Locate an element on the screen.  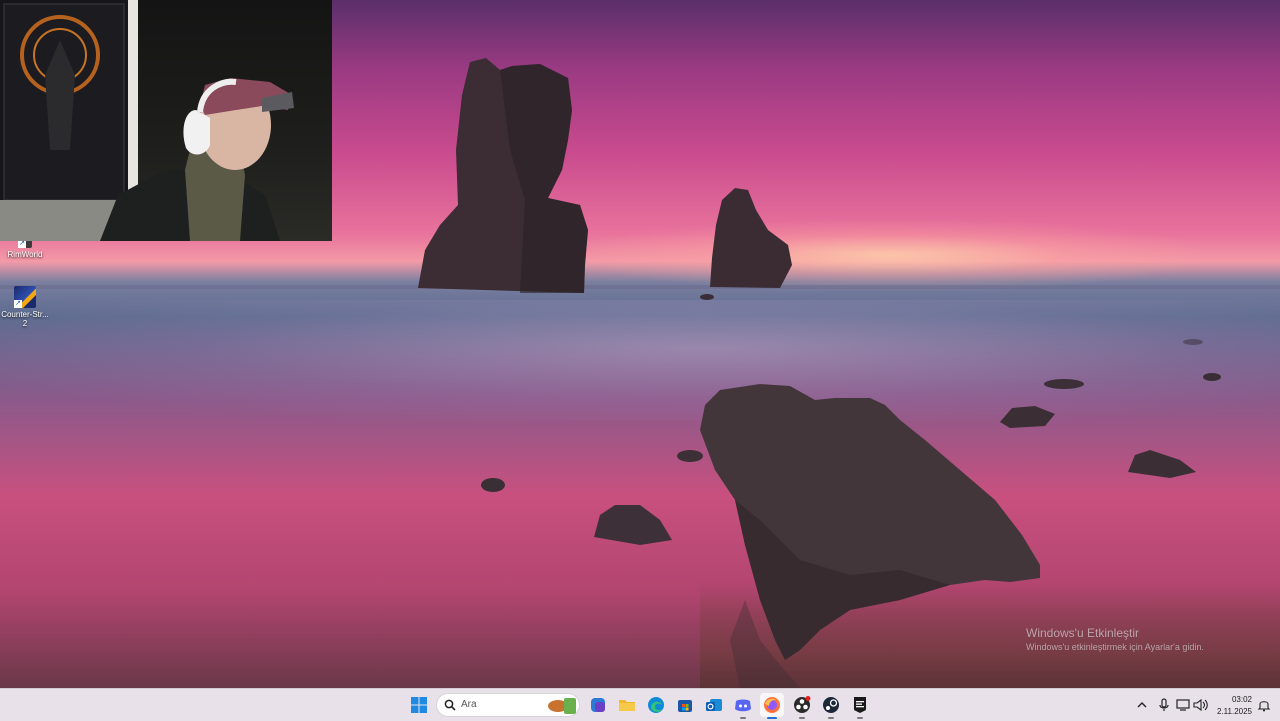
tray-volume is located at coordinates (1201, 705).